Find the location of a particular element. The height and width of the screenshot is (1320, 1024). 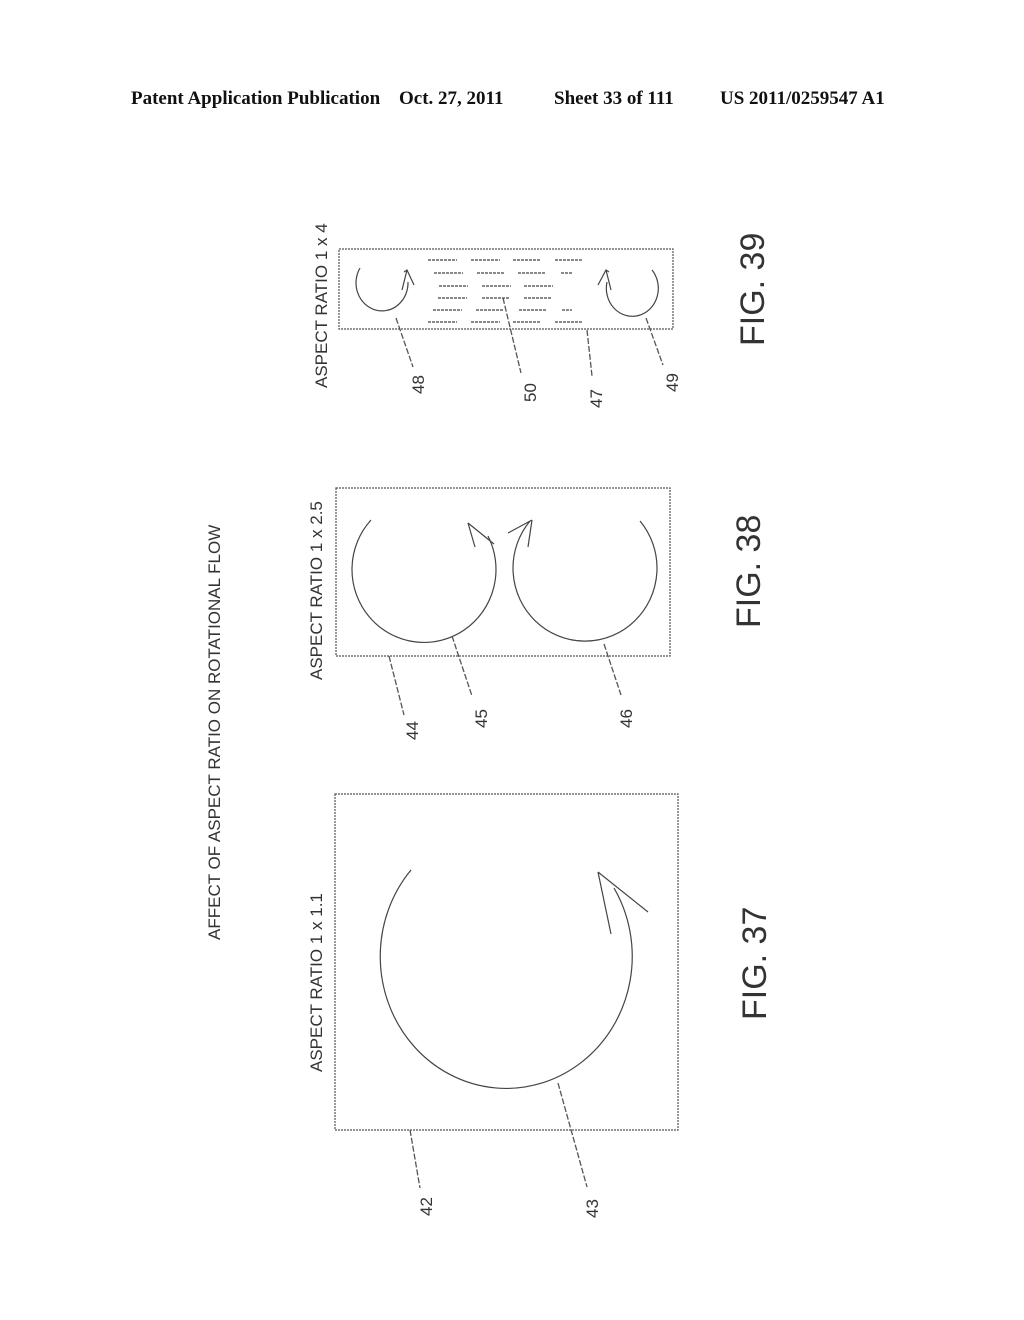

ref-44: 44 is located at coordinates (412, 730).